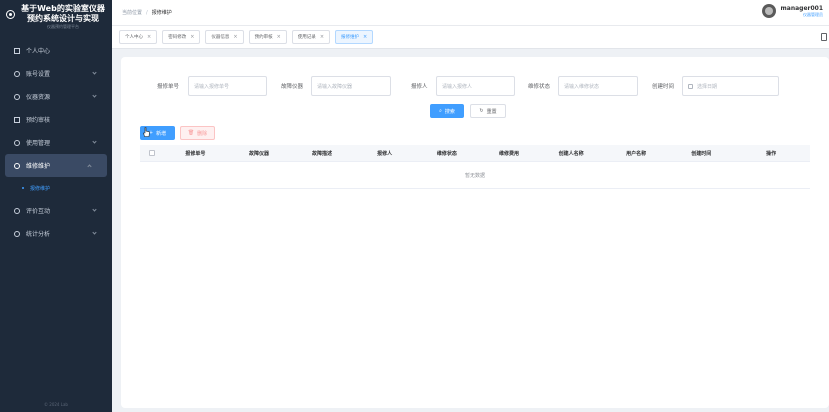 The width and height of the screenshot is (829, 412). What do you see at coordinates (771, 153) in the screenshot?
I see `column-header: 操作` at bounding box center [771, 153].